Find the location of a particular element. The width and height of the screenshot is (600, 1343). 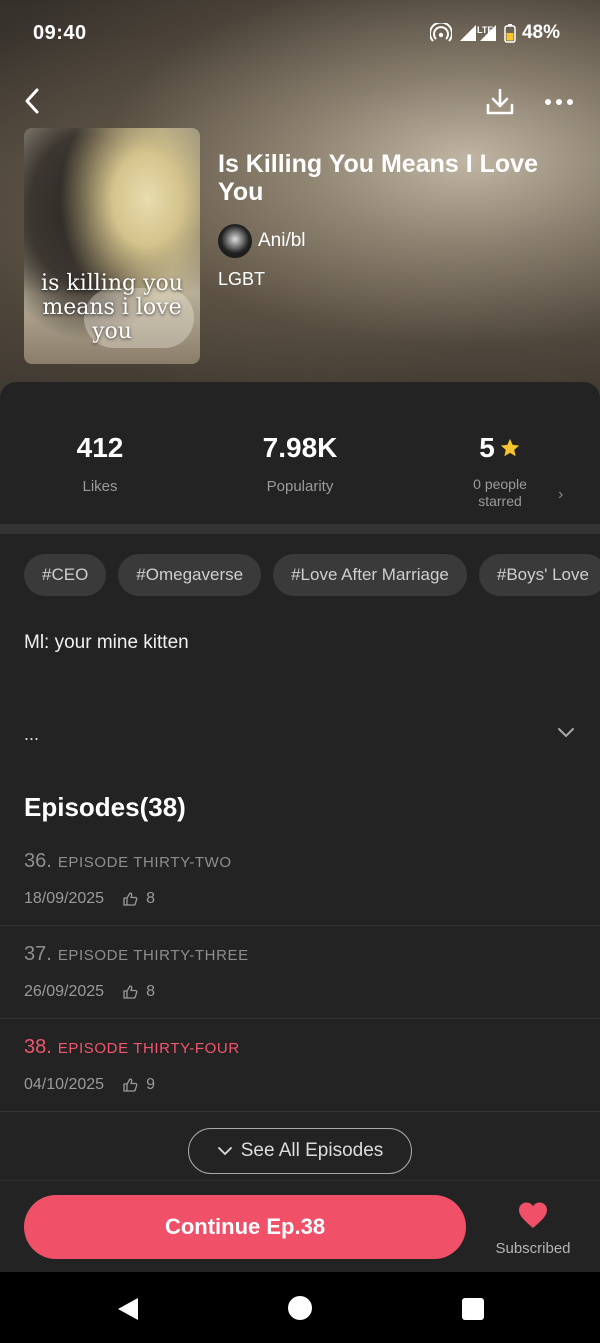

nav-back-icon is located at coordinates (128, 1309).